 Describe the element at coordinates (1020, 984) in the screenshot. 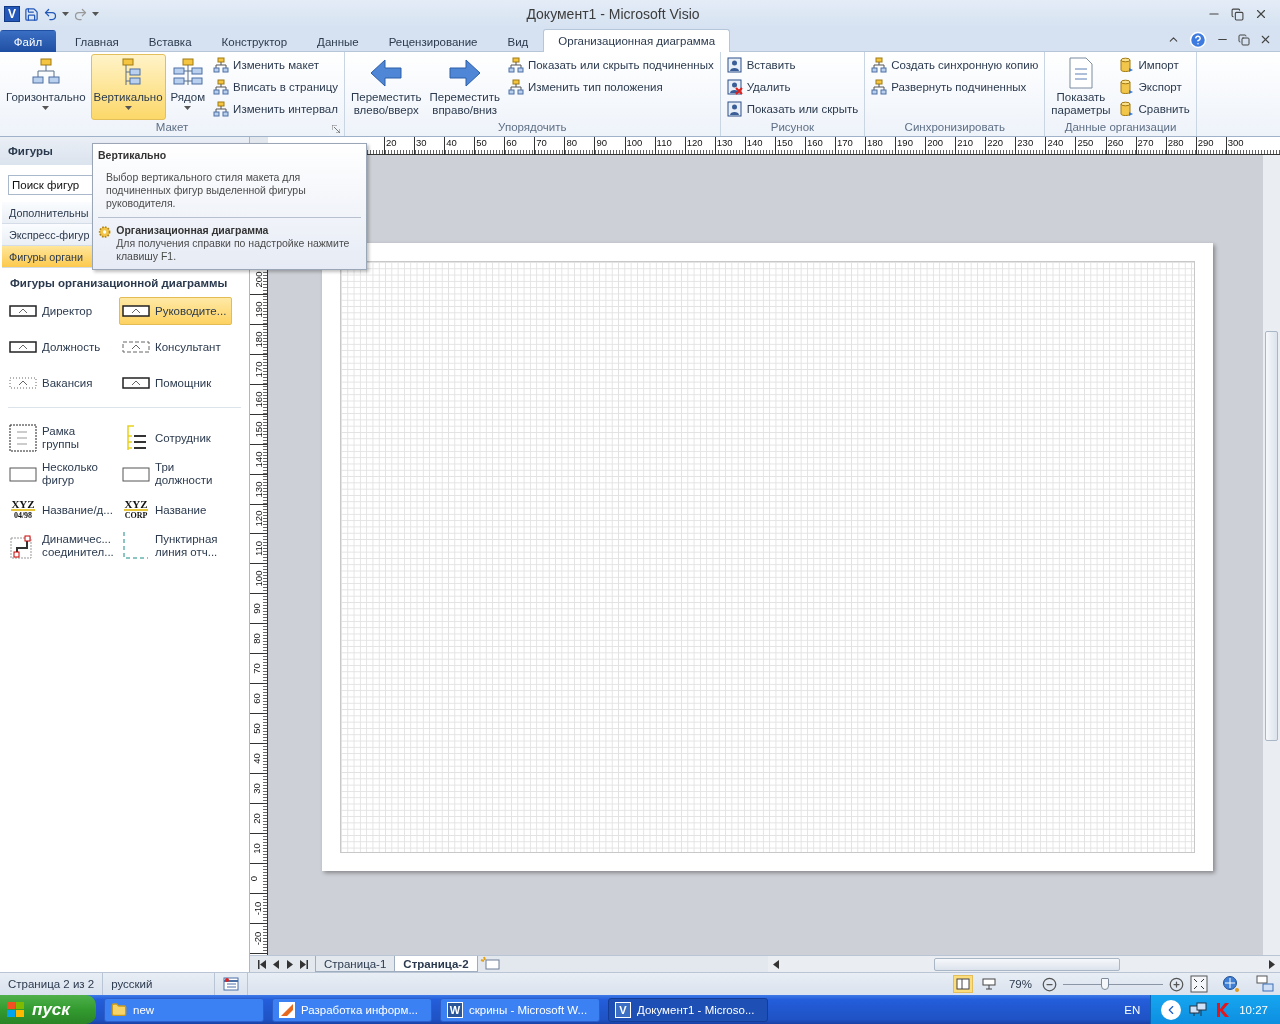

I see `zoom-level: 79%` at that location.